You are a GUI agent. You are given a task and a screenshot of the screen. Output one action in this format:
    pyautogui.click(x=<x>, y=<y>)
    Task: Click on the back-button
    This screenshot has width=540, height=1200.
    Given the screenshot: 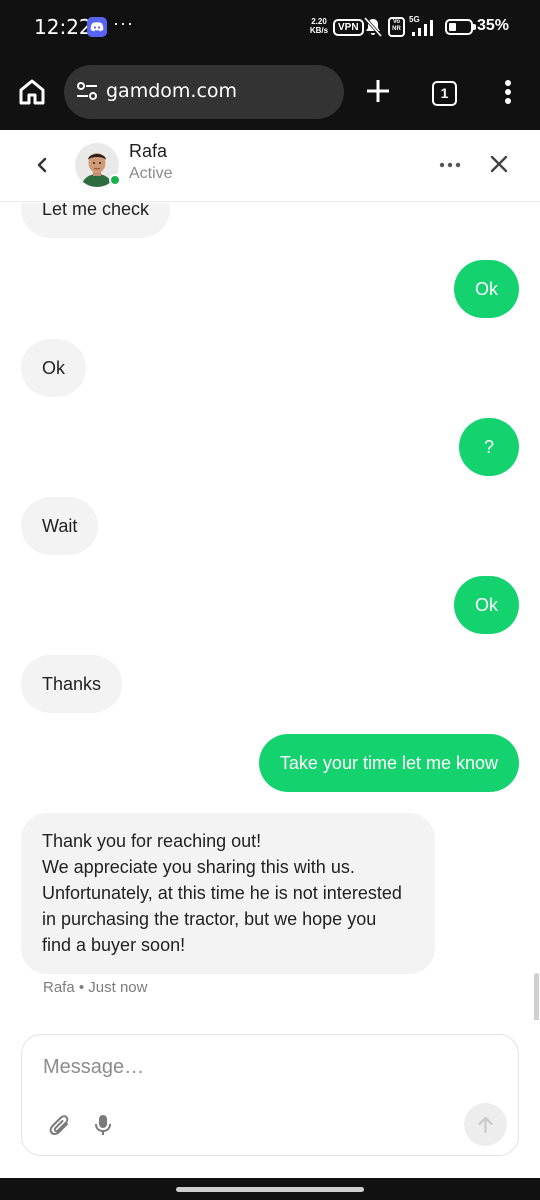 What is the action you would take?
    pyautogui.click(x=42, y=165)
    